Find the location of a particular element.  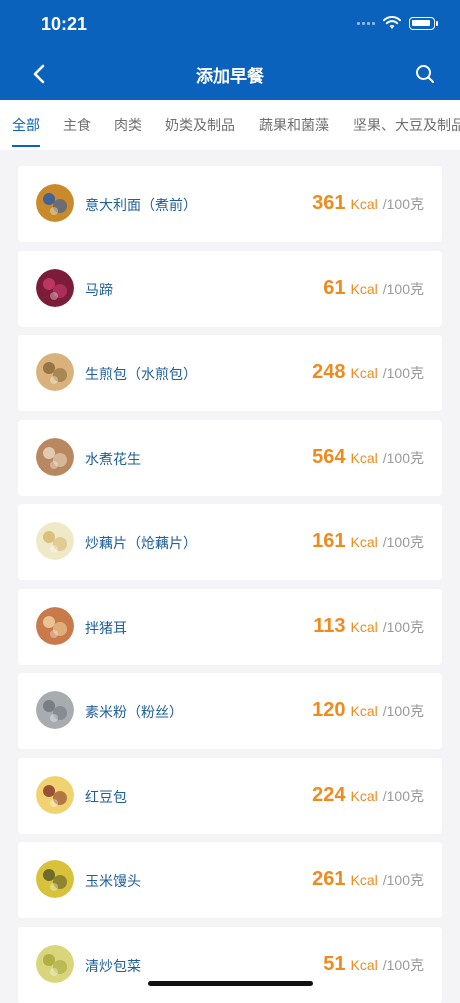

calorie-value: 361 is located at coordinates (329, 203).